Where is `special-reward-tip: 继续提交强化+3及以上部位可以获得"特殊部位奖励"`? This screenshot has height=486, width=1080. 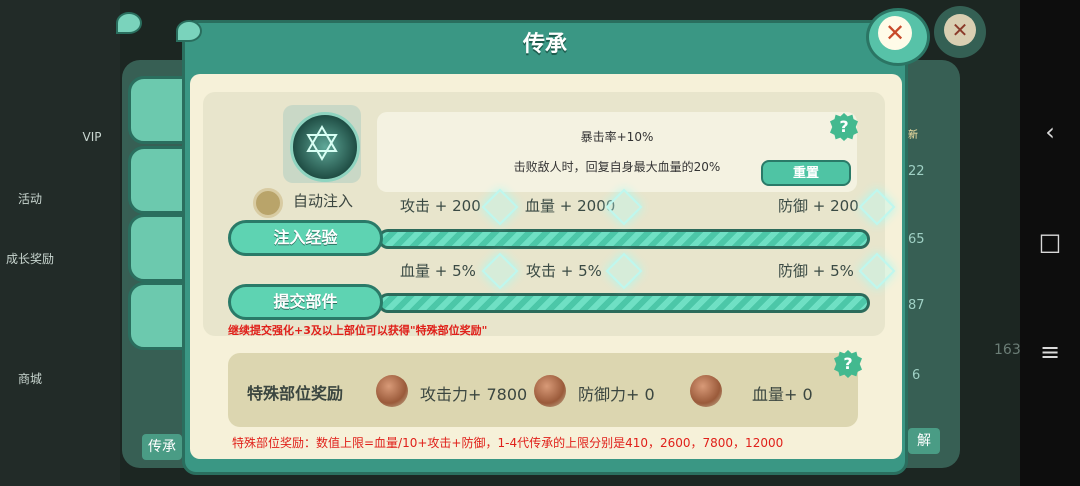 special-reward-tip: 继续提交强化+3及以上部位可以获得"特殊部位奖励" is located at coordinates (358, 330).